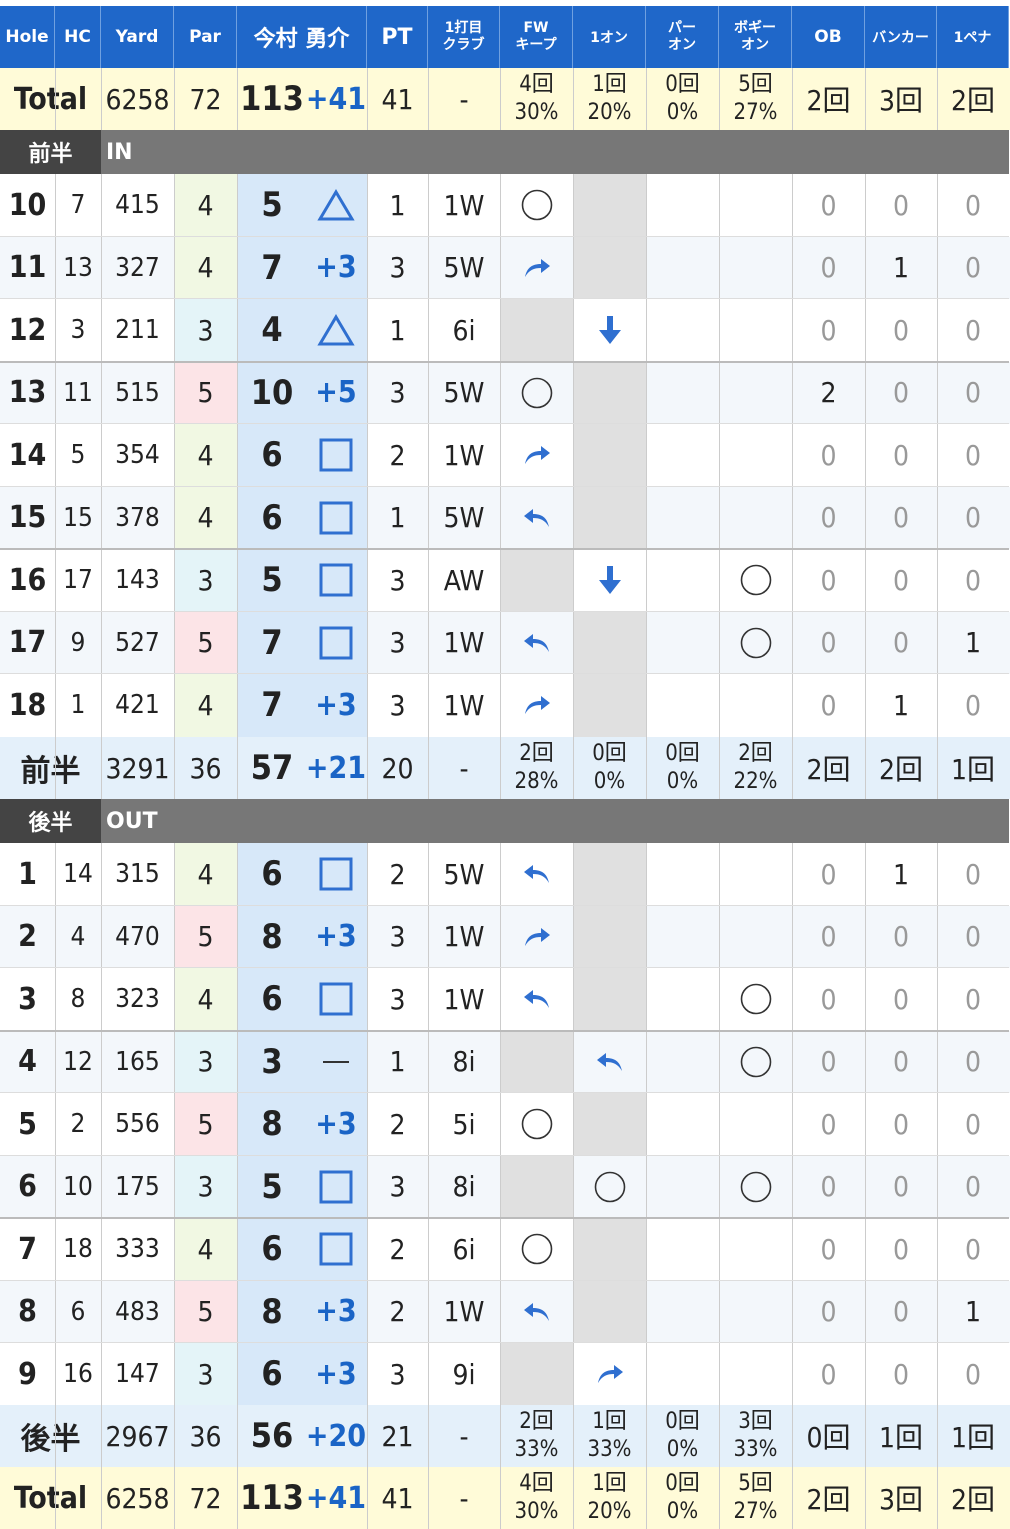  What do you see at coordinates (901, 518) in the screenshot?
I see `hole-bunker: 0` at bounding box center [901, 518].